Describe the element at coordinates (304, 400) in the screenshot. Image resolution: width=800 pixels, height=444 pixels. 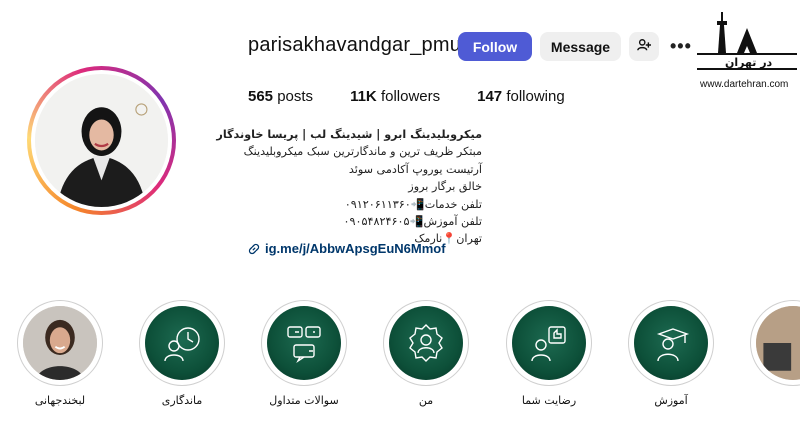
I see `highlight-label: سوالات متداول` at that location.